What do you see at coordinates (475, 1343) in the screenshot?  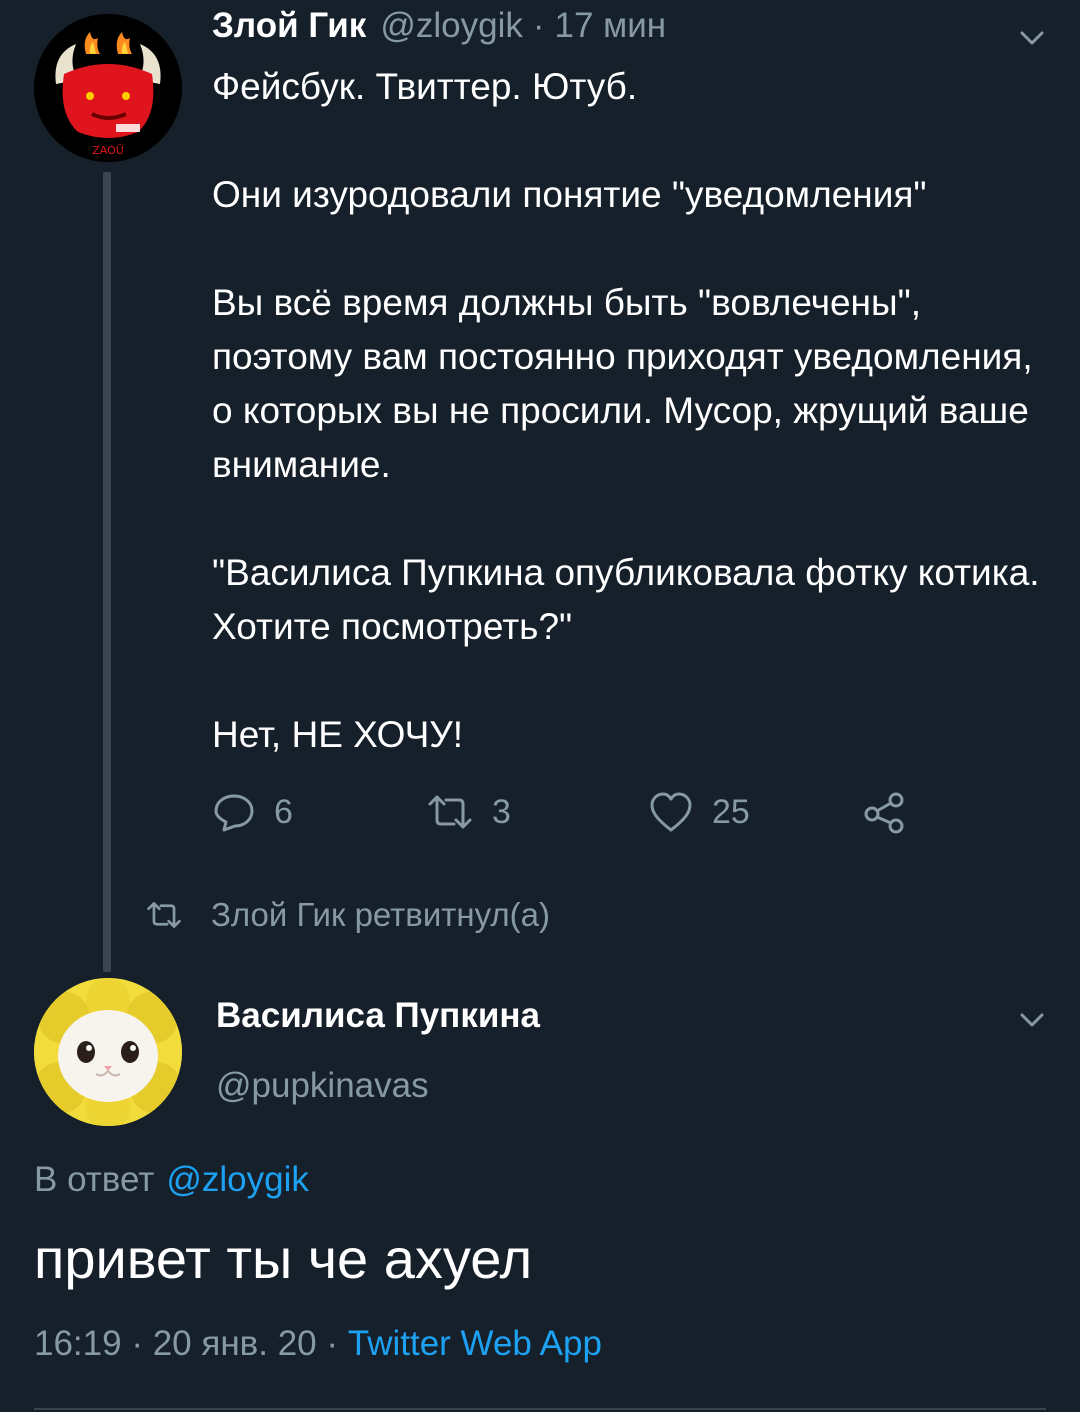 I see `tweet-source-link: Twitter Web App` at bounding box center [475, 1343].